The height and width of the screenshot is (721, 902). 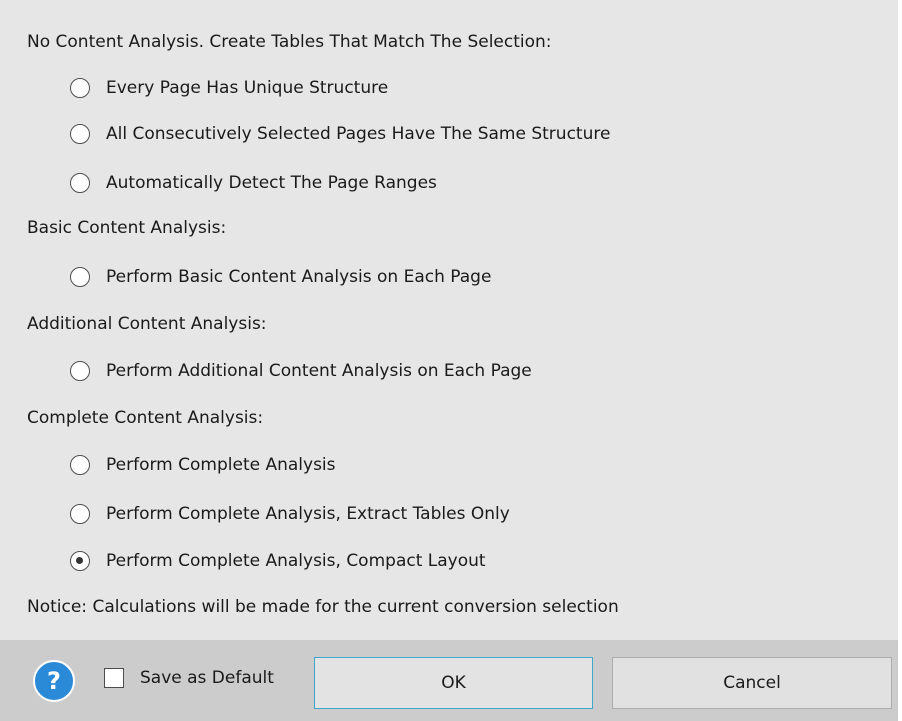 I want to click on radio-option-unique-structure: Every Page Has Unique Structure, so click(x=229, y=88).